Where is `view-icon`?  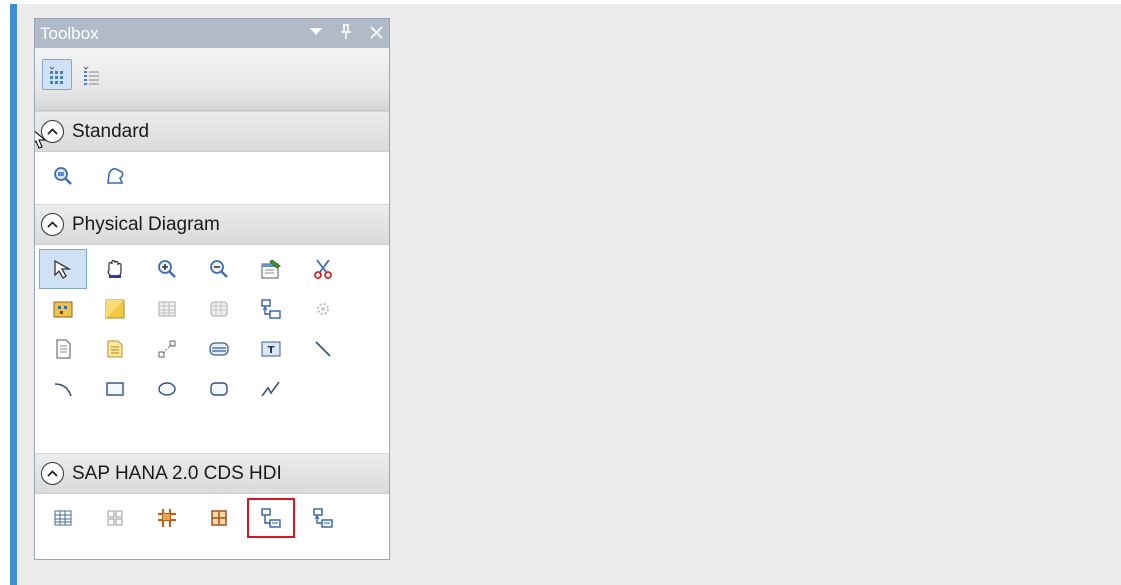 view-icon is located at coordinates (219, 309).